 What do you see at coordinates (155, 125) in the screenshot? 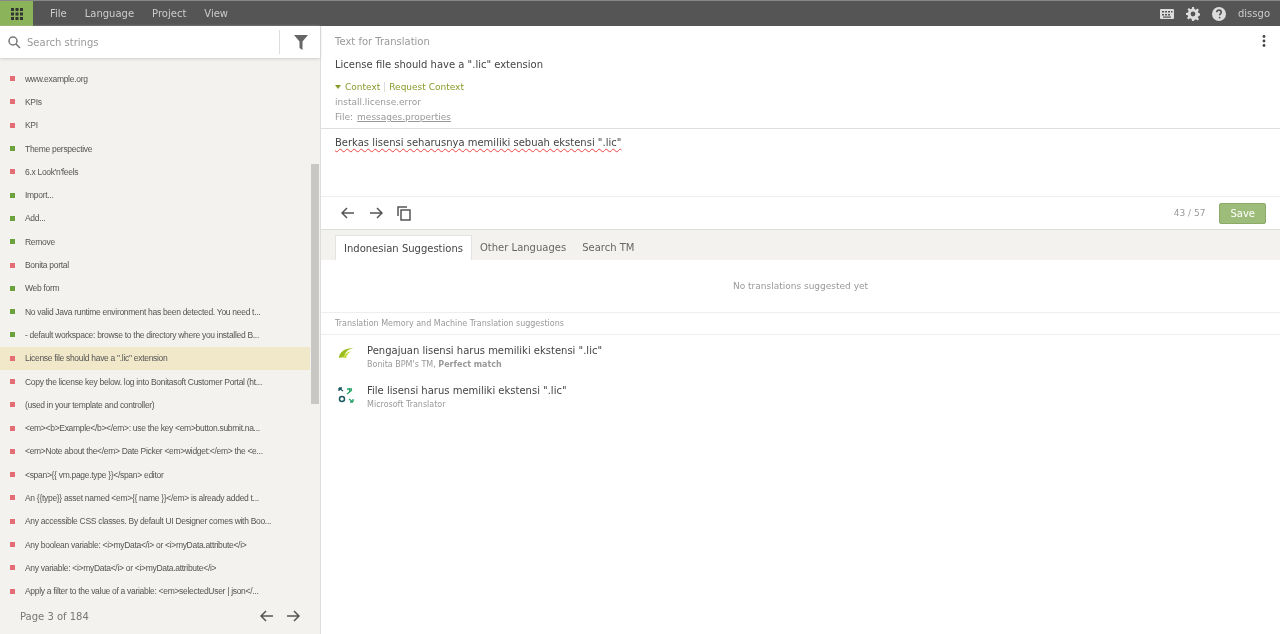
I see `string-item: KPI` at bounding box center [155, 125].